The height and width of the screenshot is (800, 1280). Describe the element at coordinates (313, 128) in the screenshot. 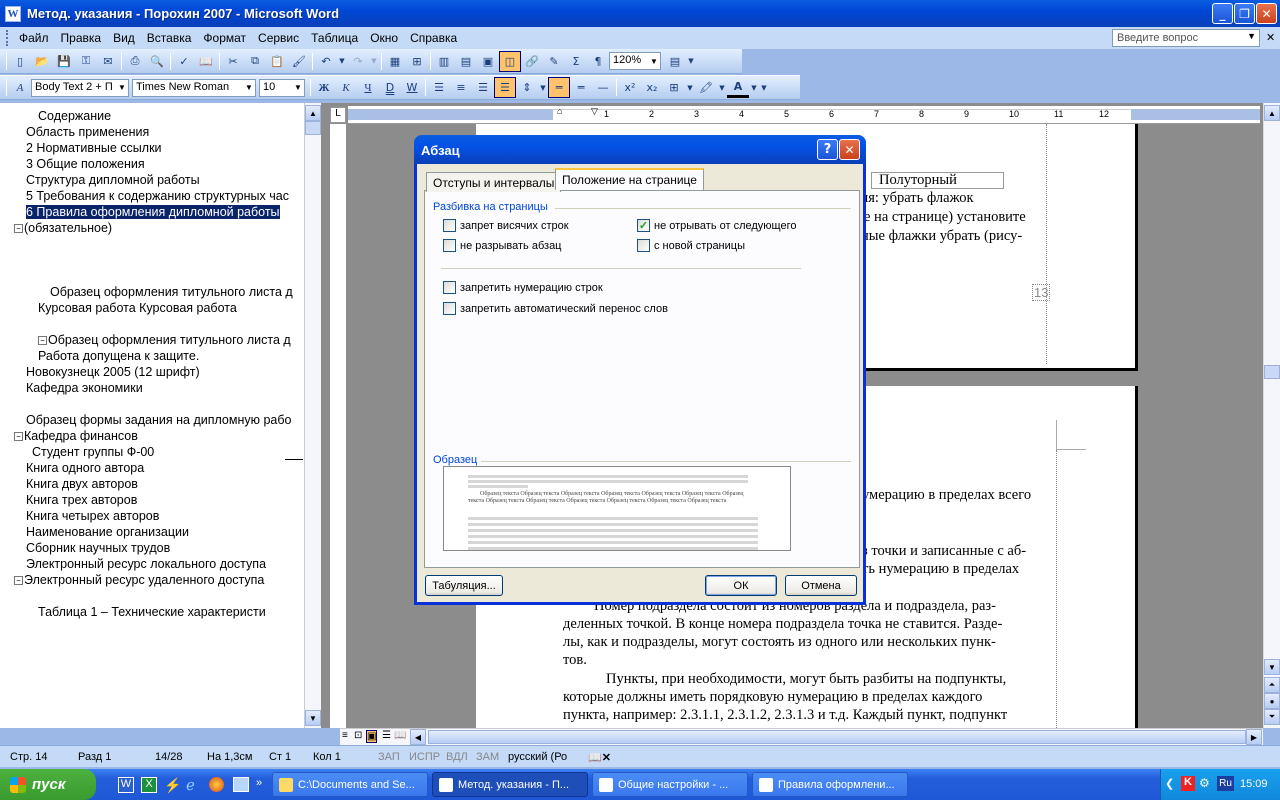

I see `map-scroll-thumb` at that location.